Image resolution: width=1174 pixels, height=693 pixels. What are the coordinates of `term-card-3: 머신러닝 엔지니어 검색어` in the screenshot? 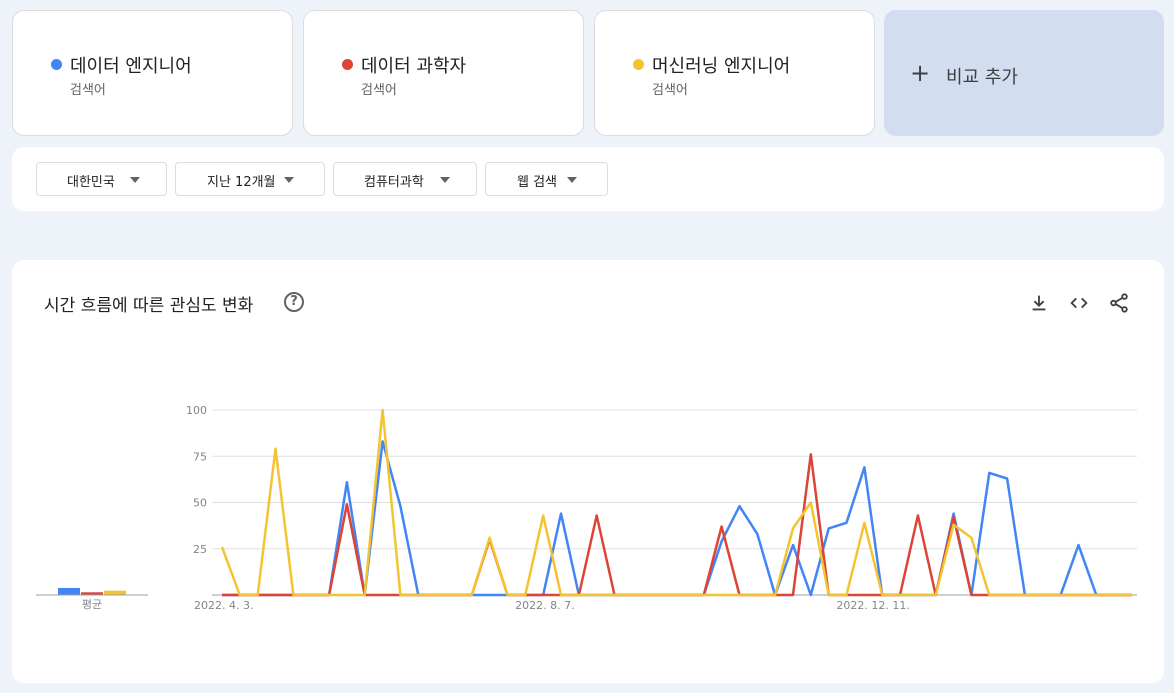 It's located at (734, 73).